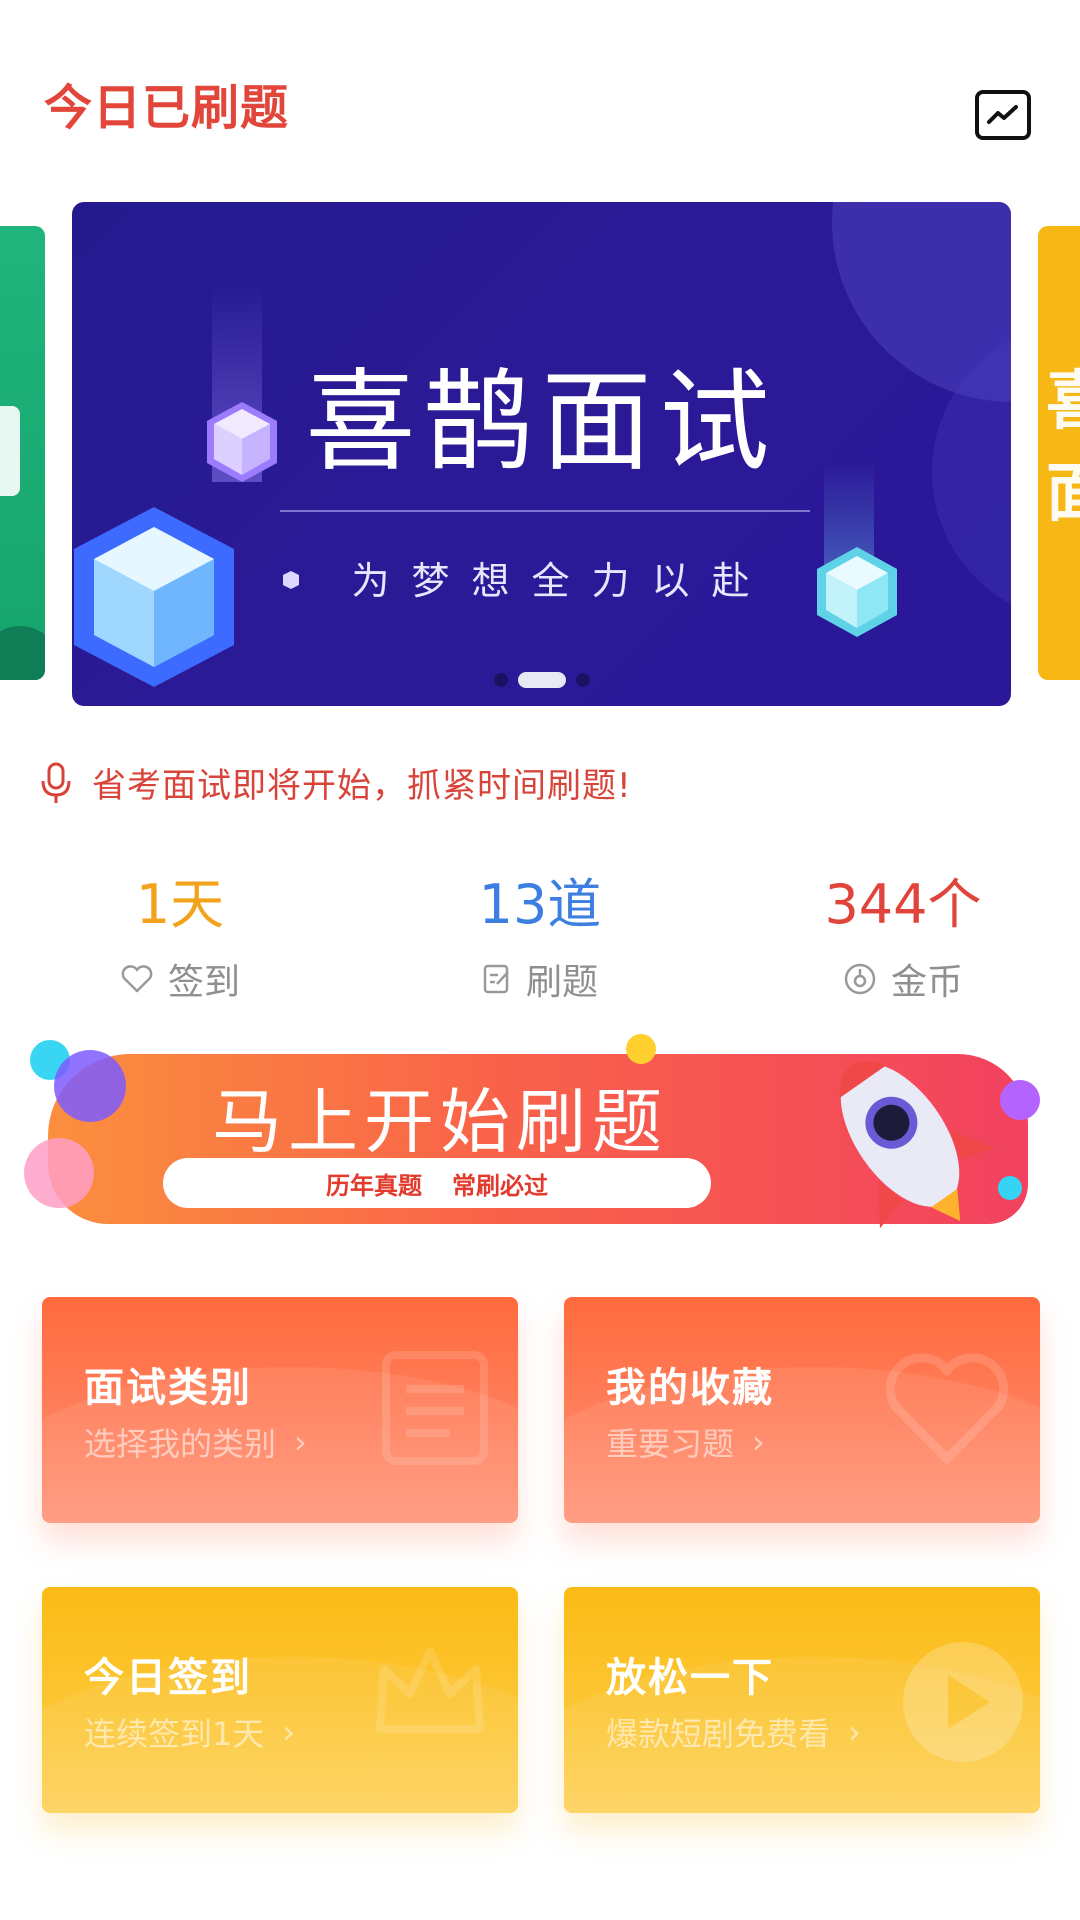  I want to click on heart-icon, so click(947, 1408).